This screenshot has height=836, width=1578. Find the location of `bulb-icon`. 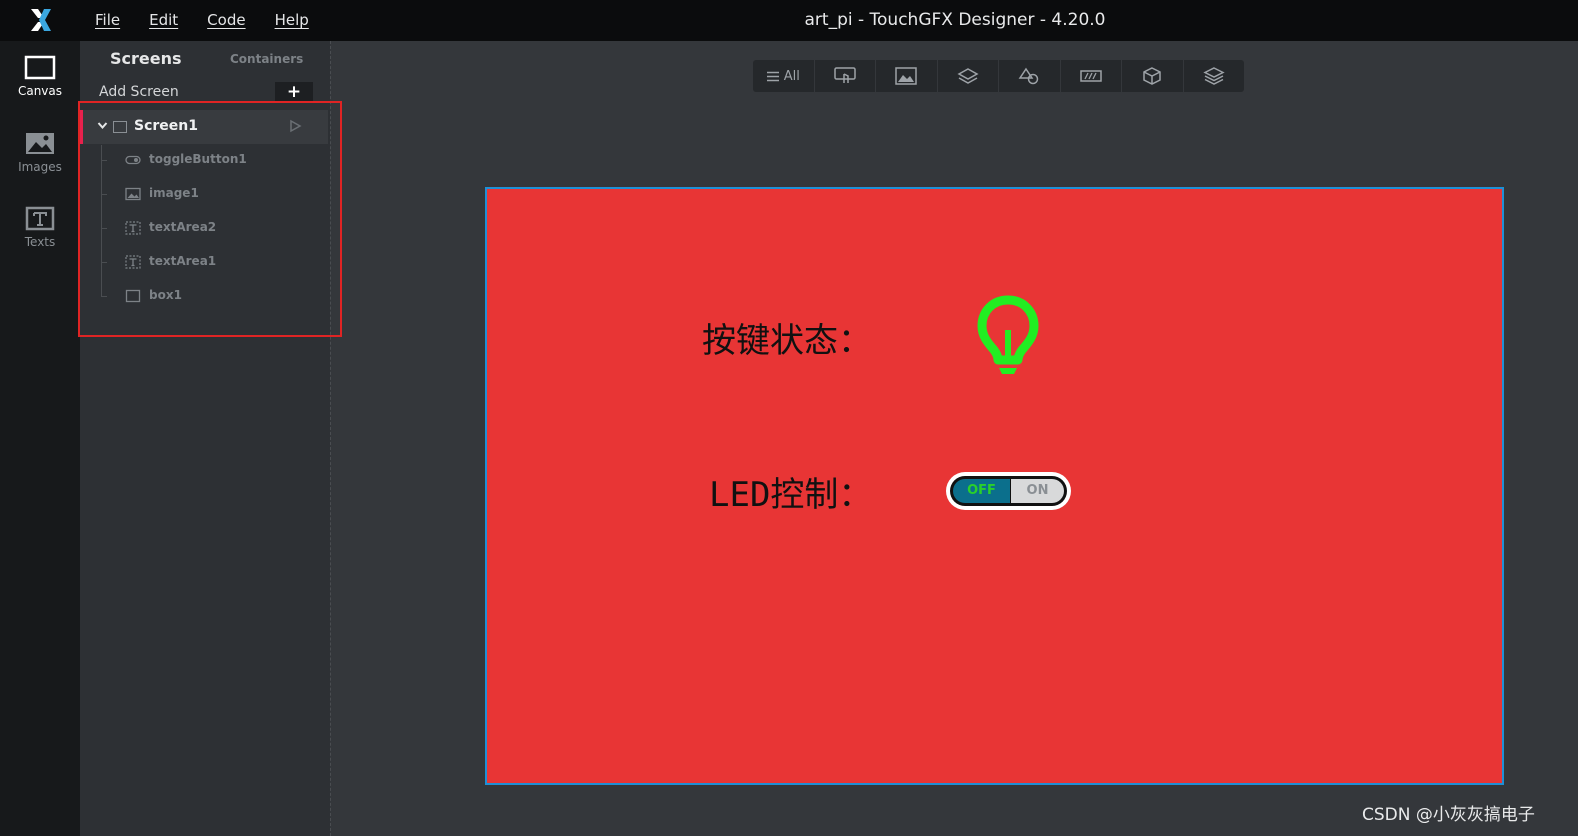

bulb-icon is located at coordinates (1008, 336).